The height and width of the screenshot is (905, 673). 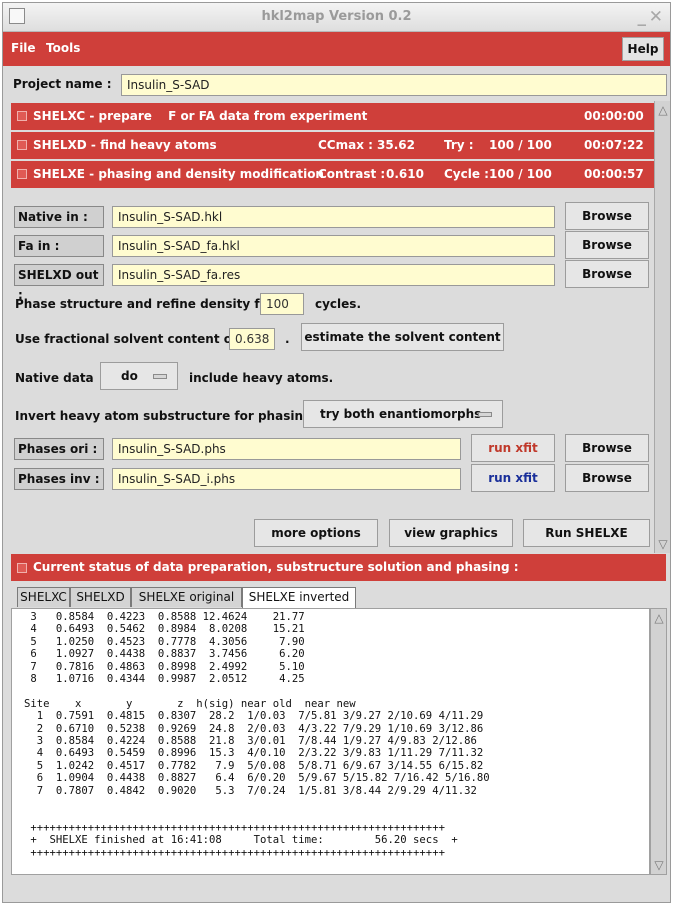 What do you see at coordinates (405, 174) in the screenshot?
I see `step-shelxe-contrast-value: 0.610` at bounding box center [405, 174].